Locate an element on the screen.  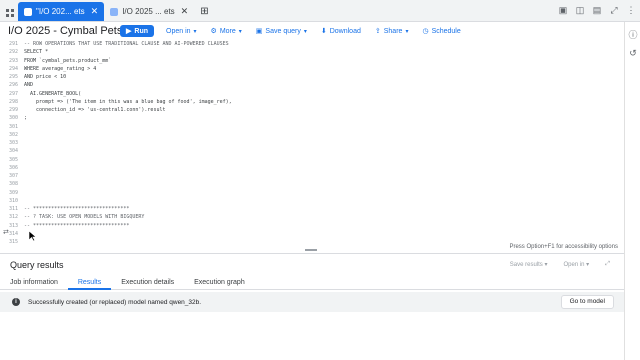
gear-icon: ⚙ is located at coordinates (213, 31).